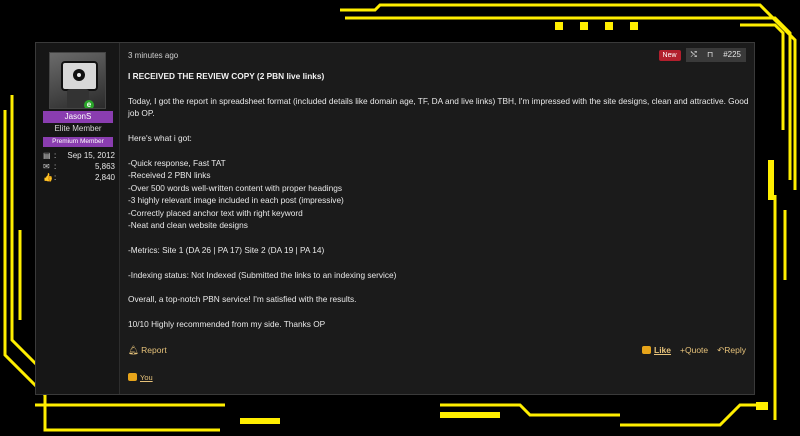  What do you see at coordinates (731, 350) in the screenshot?
I see `reply-button: ↶Reply` at bounding box center [731, 350].